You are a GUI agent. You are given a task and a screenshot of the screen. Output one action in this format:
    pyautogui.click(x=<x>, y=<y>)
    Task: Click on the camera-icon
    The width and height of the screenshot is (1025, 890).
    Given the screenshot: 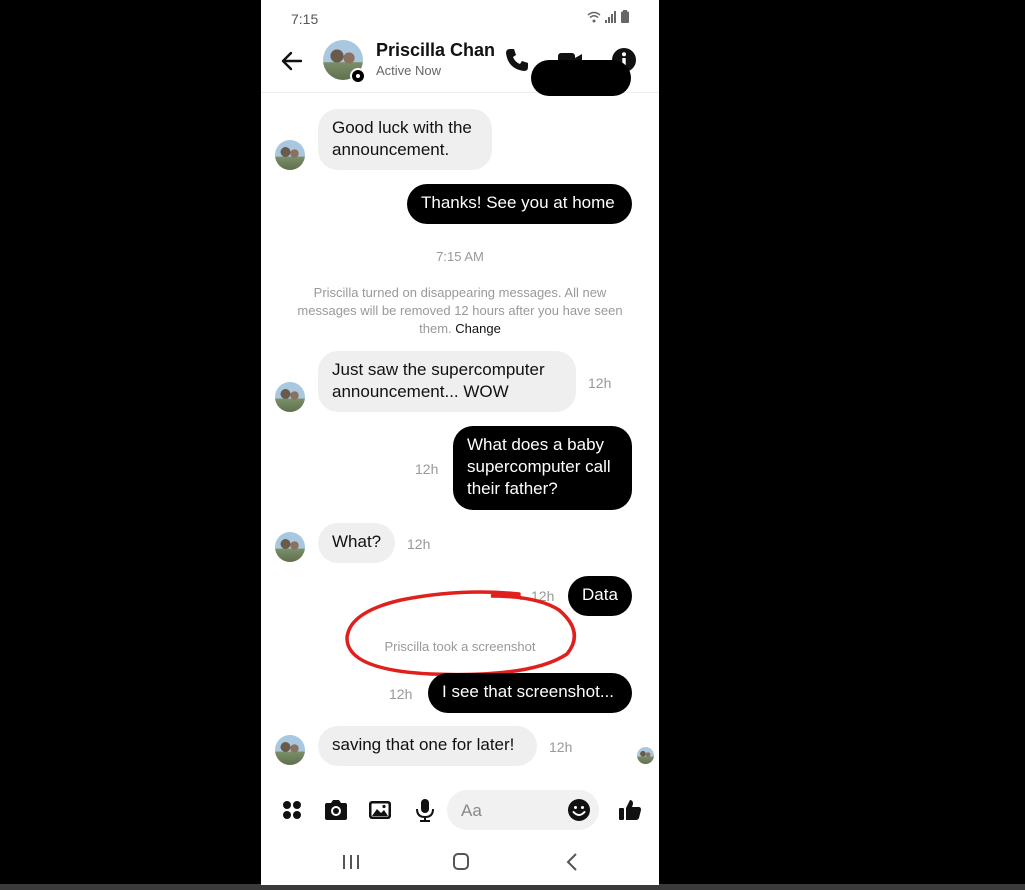 What is the action you would take?
    pyautogui.click(x=336, y=810)
    